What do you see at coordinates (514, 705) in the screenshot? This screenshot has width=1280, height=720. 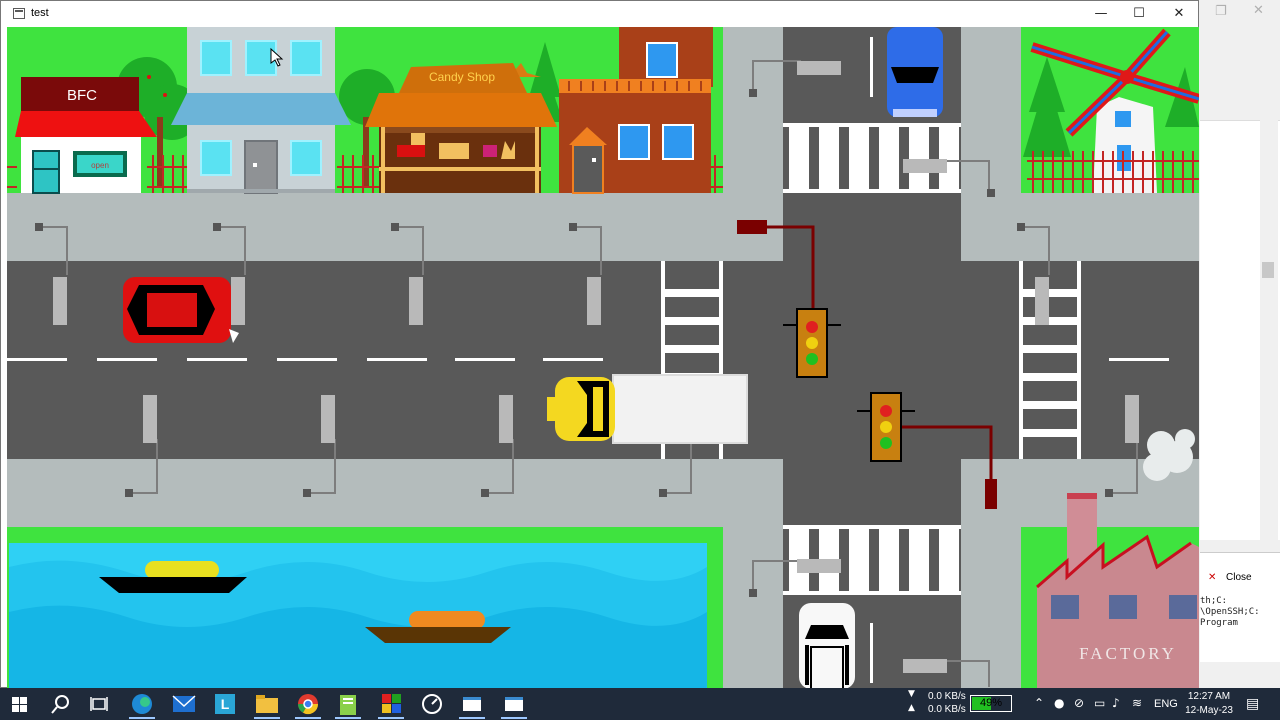 I see `window-app-2-button` at bounding box center [514, 705].